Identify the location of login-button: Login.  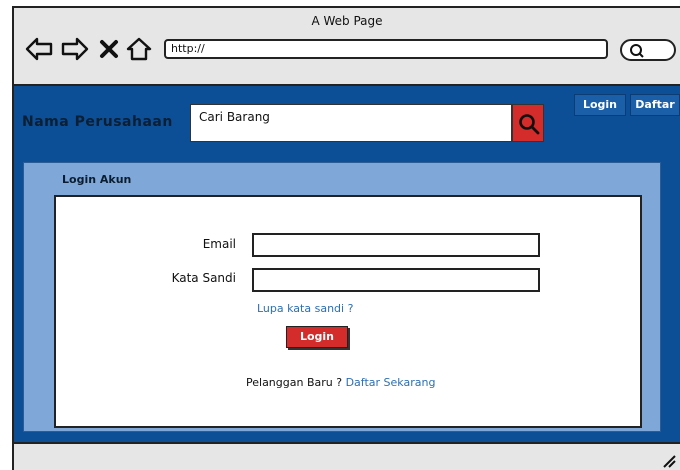
(317, 337).